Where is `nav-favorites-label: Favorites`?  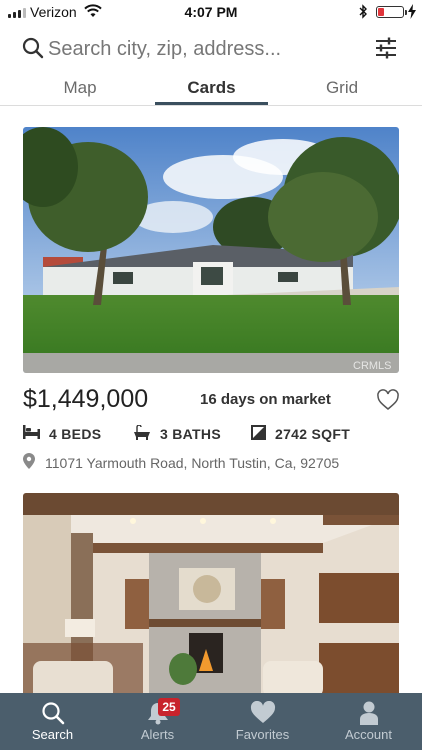
nav-favorites-label: Favorites is located at coordinates (262, 734).